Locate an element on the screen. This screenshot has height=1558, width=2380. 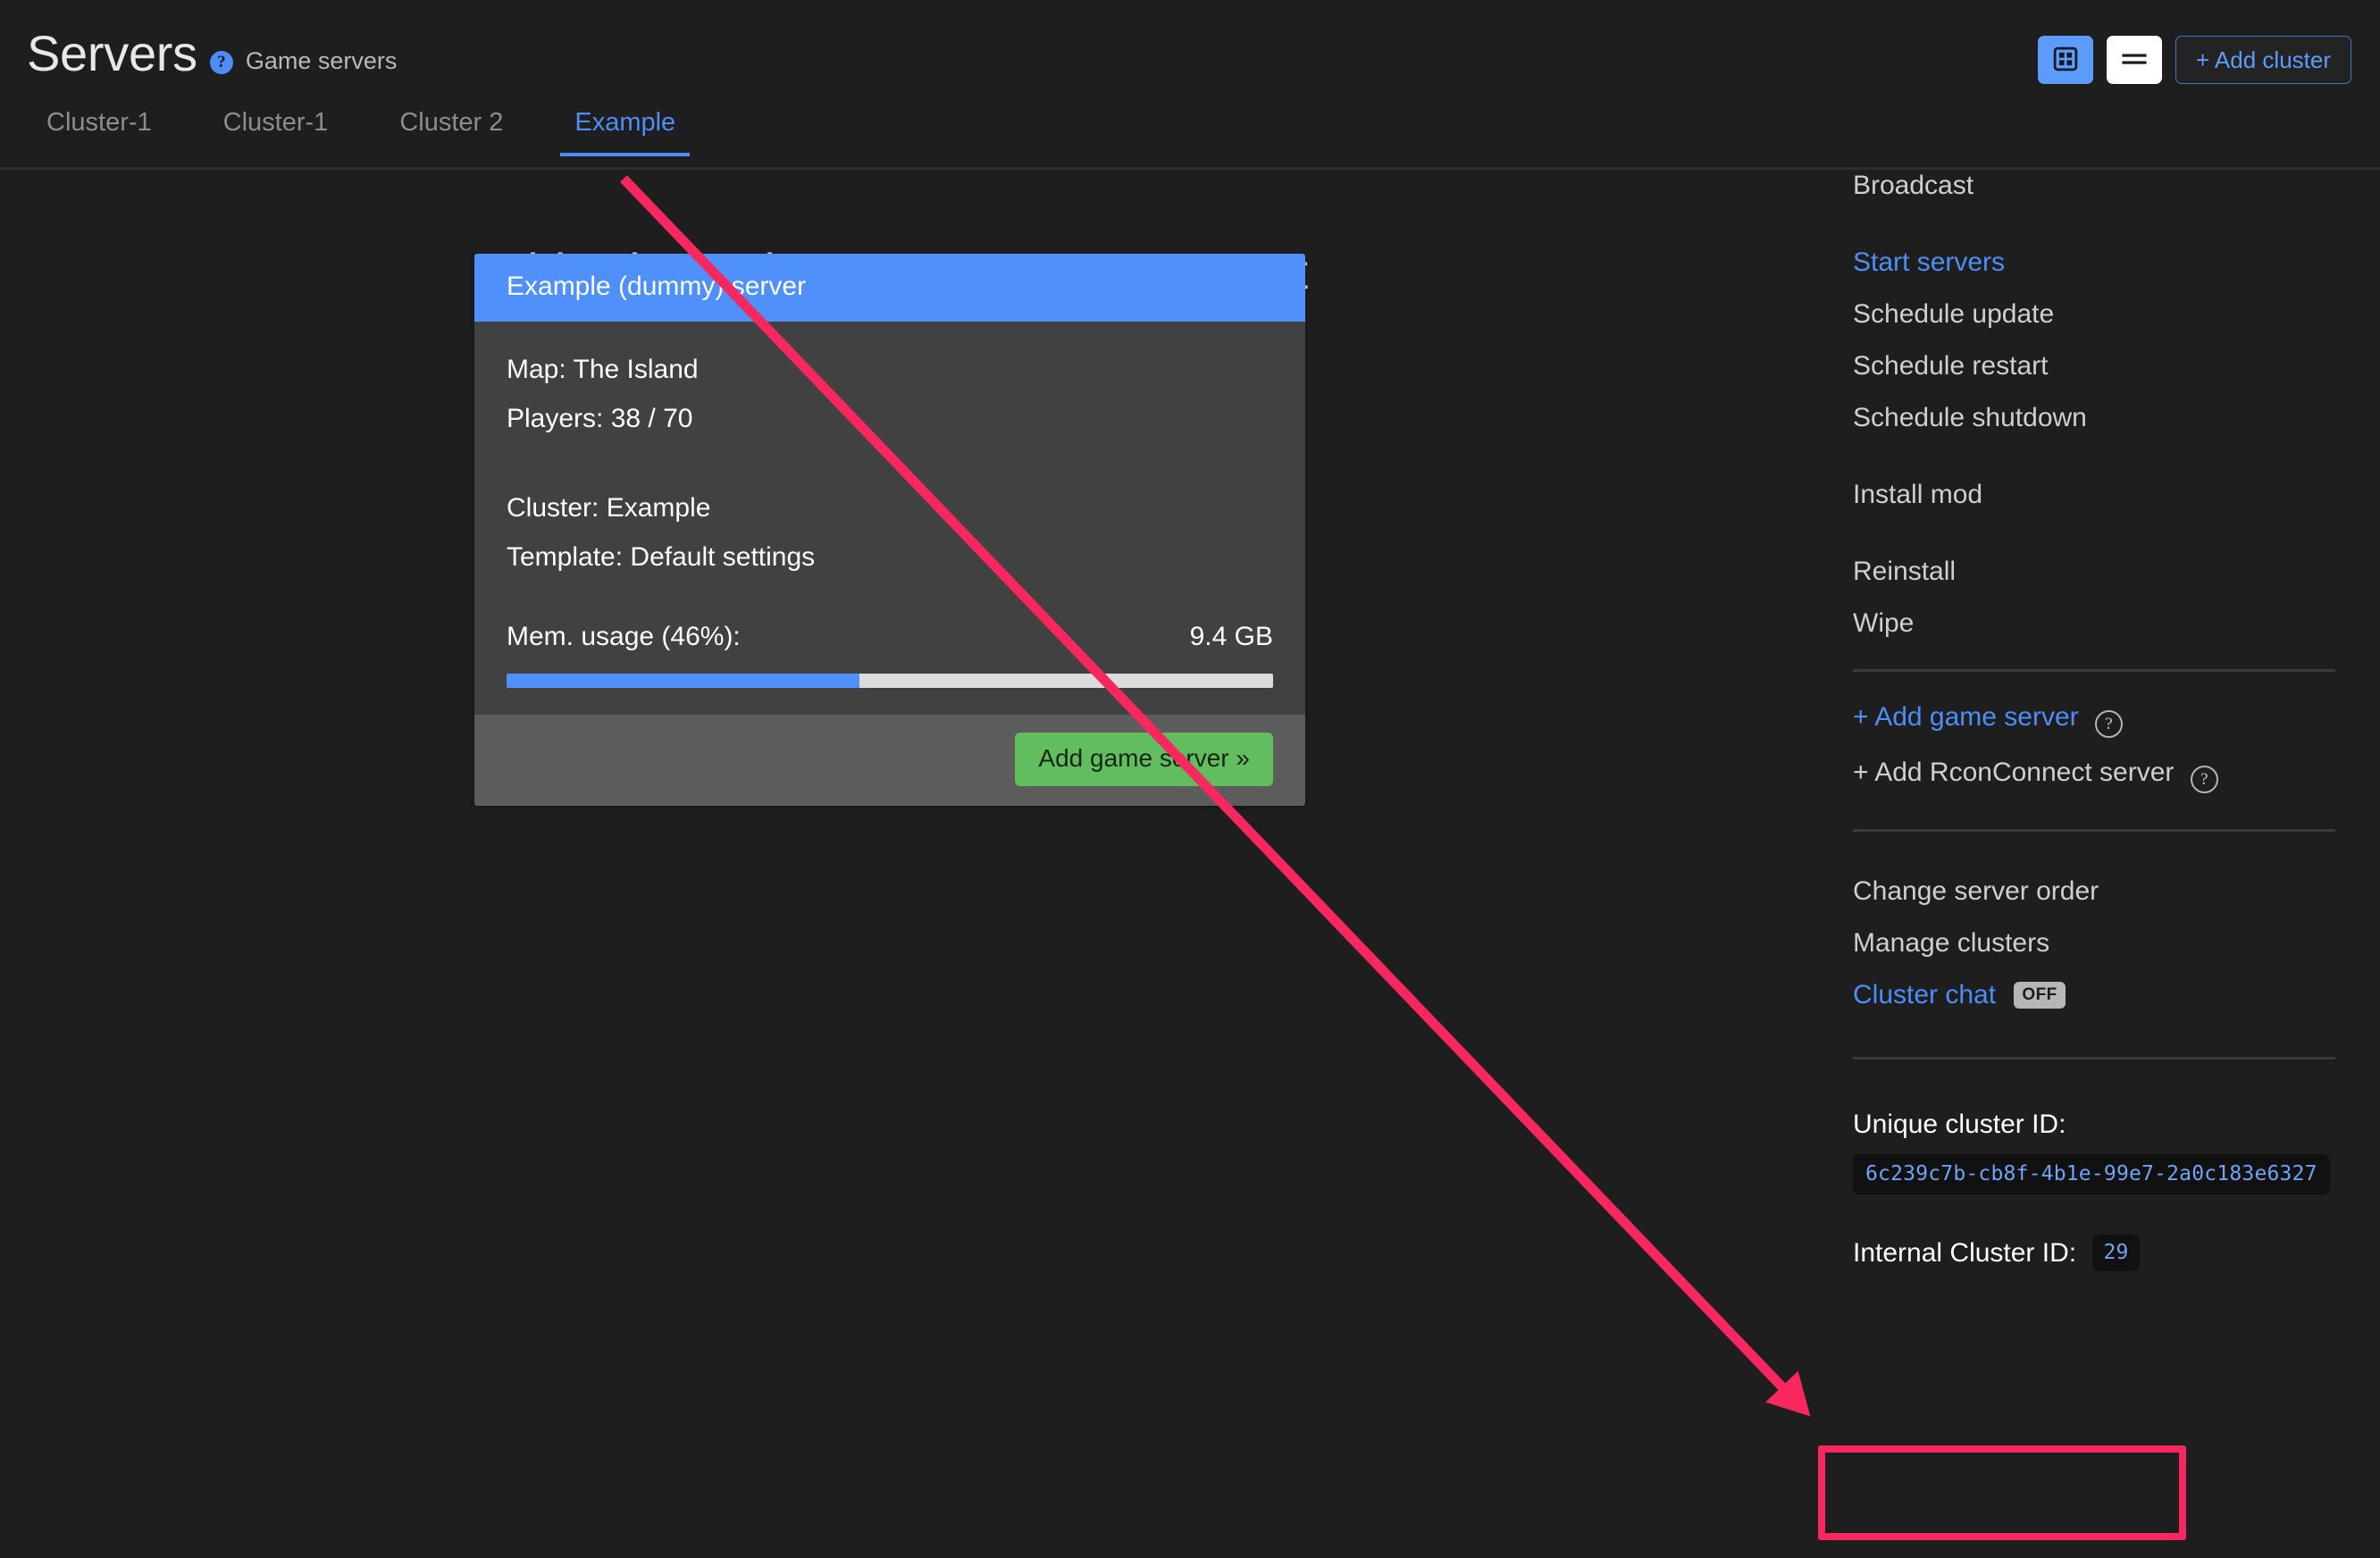
sidebar-item-install-mod: Install mod is located at coordinates (2103, 495).